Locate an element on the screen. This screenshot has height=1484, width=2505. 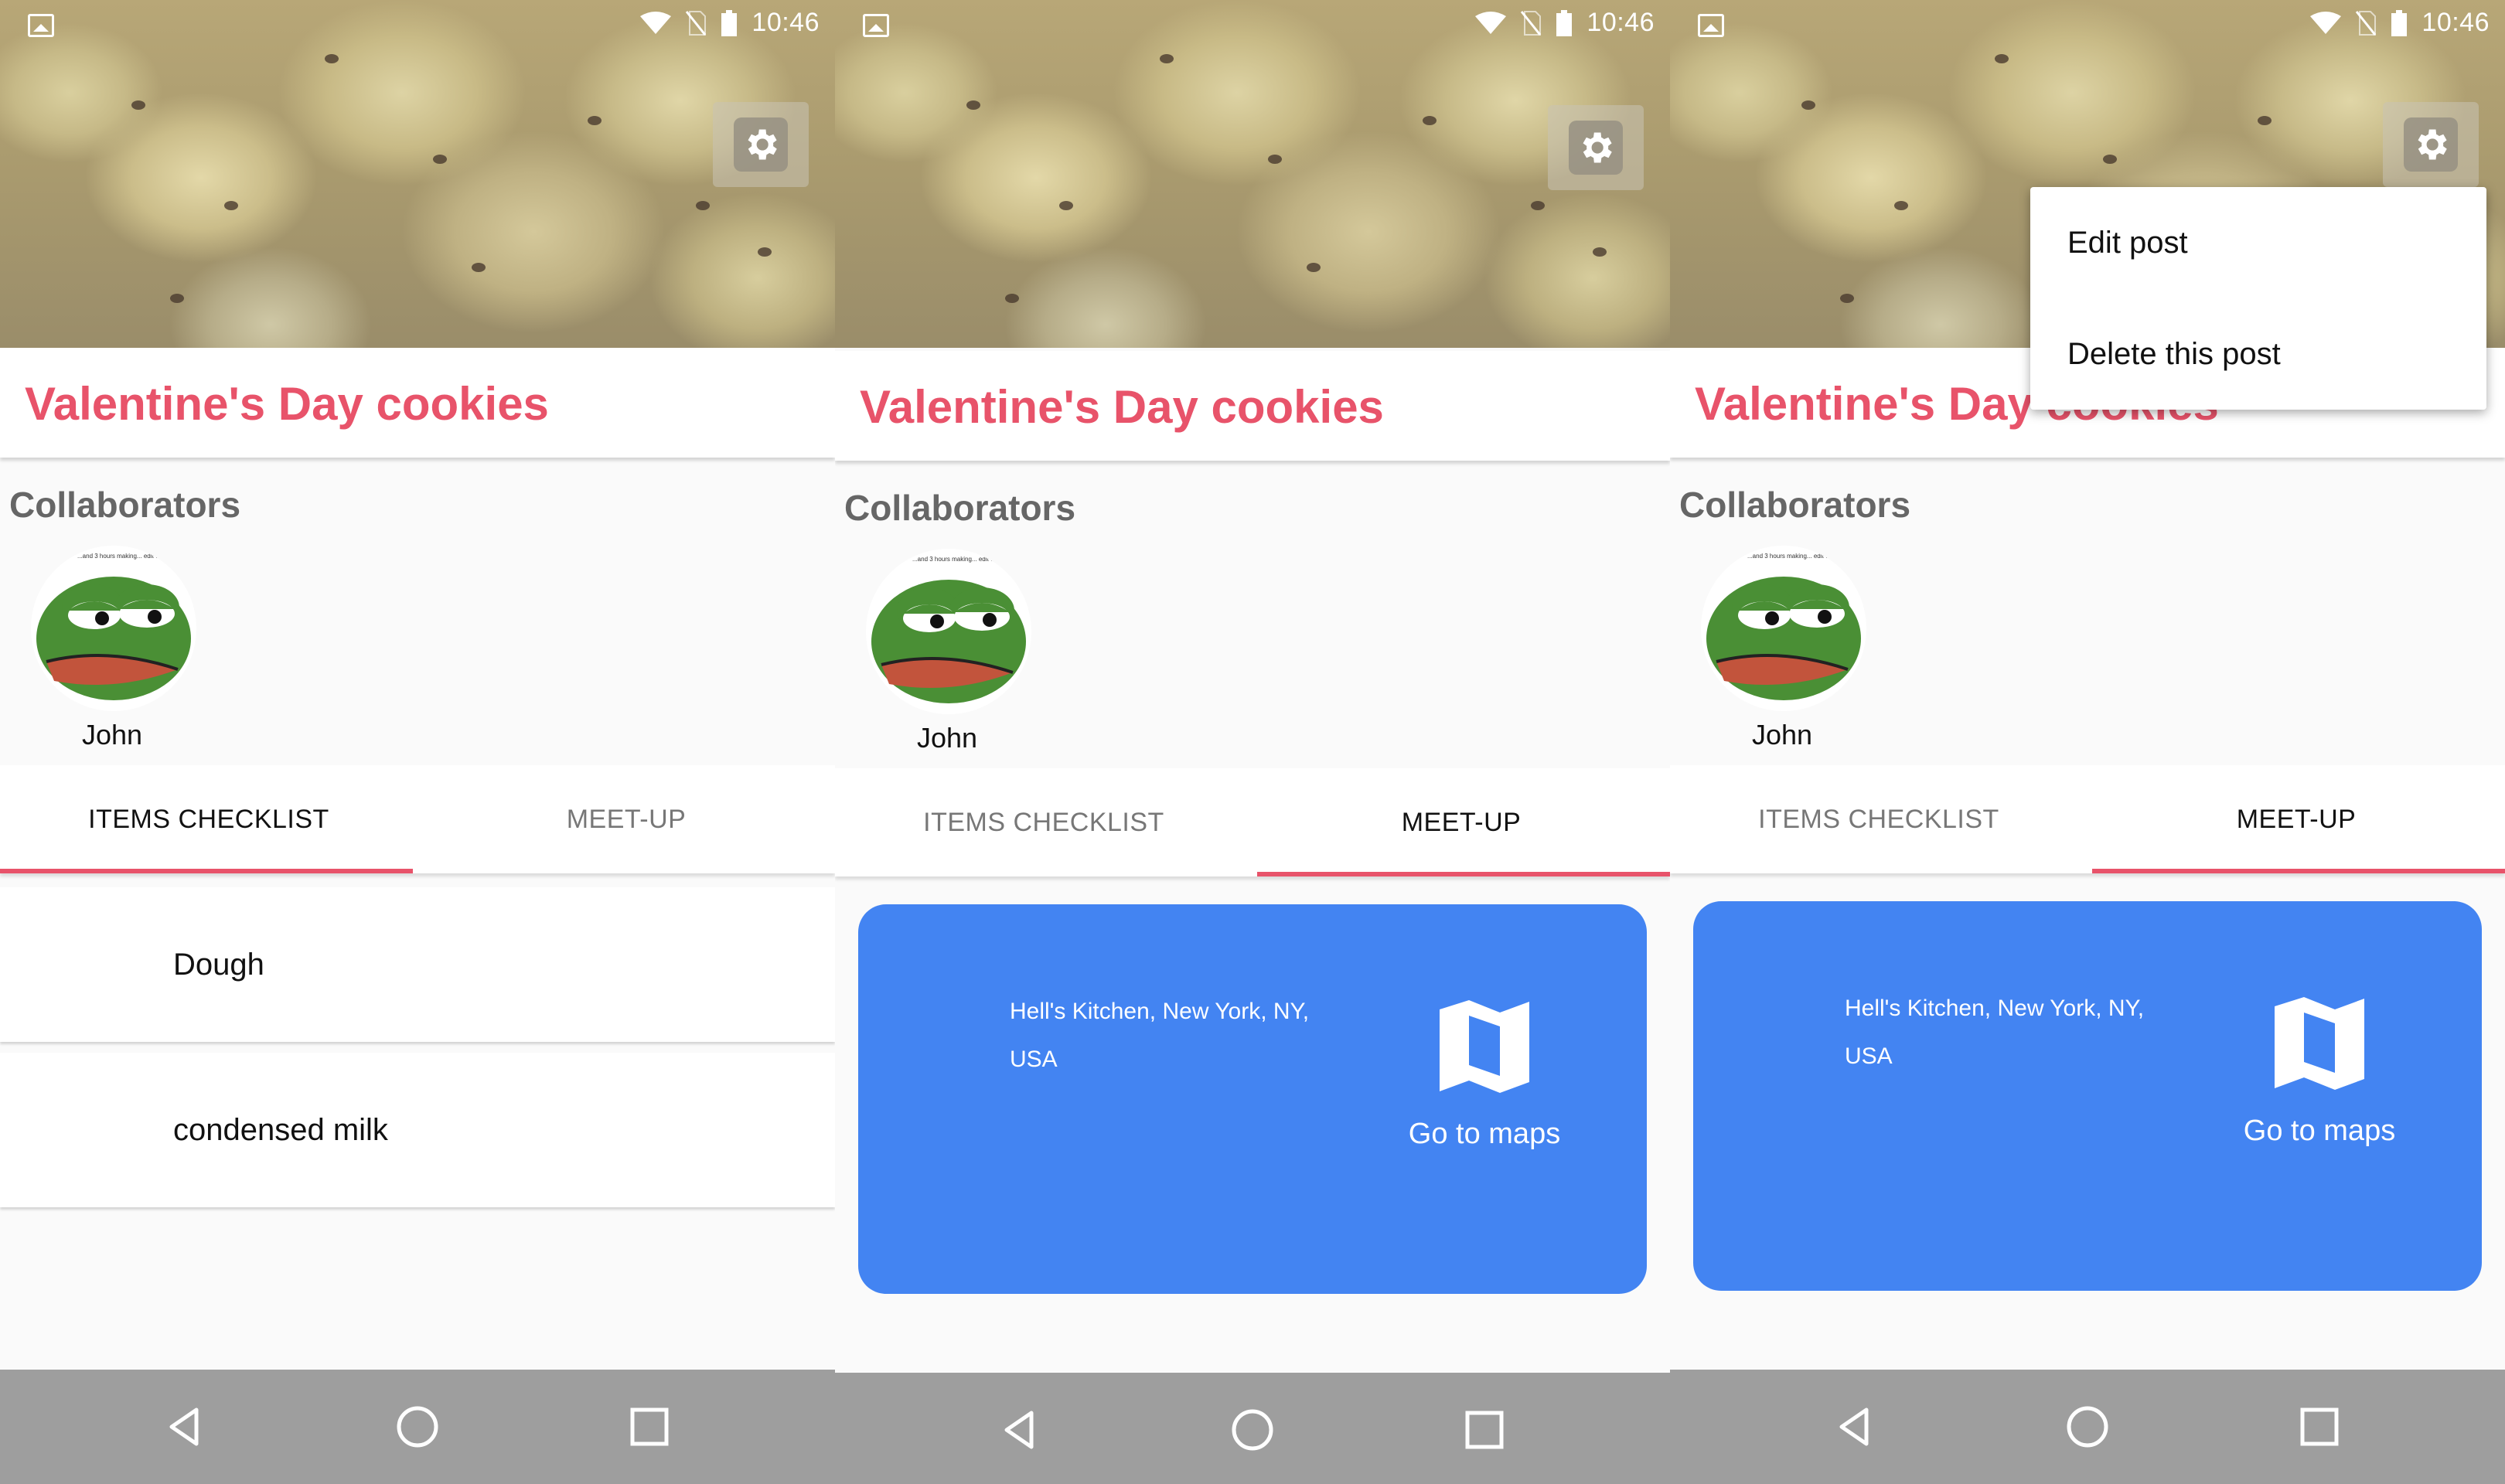
list-item: condensed milk is located at coordinates (417, 1130).